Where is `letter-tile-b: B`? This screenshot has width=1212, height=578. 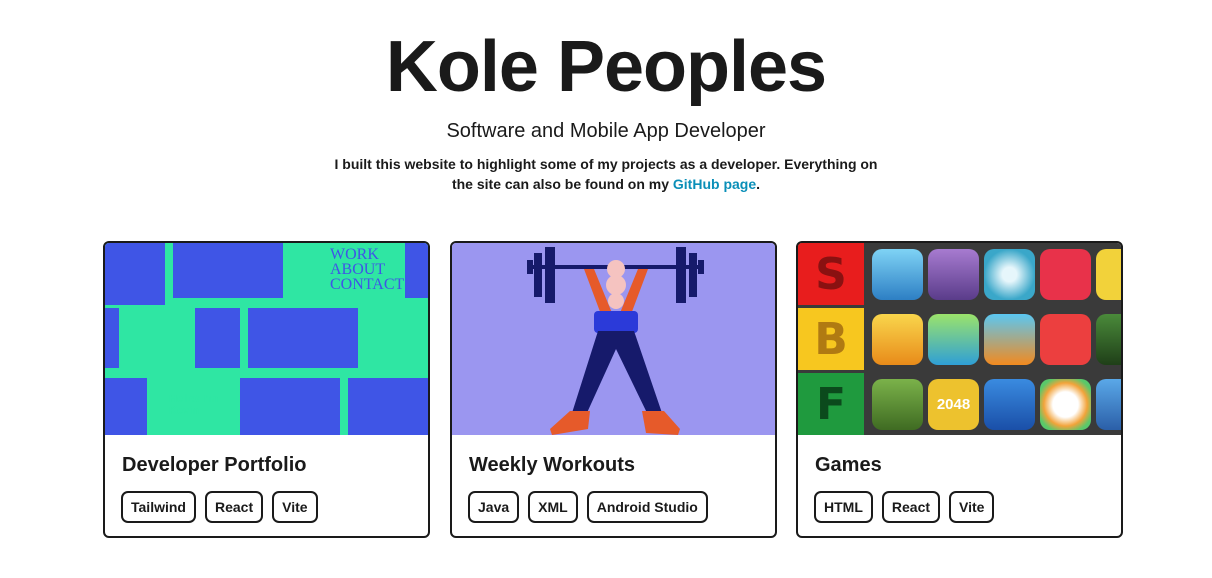
letter-tile-b: B is located at coordinates (831, 339).